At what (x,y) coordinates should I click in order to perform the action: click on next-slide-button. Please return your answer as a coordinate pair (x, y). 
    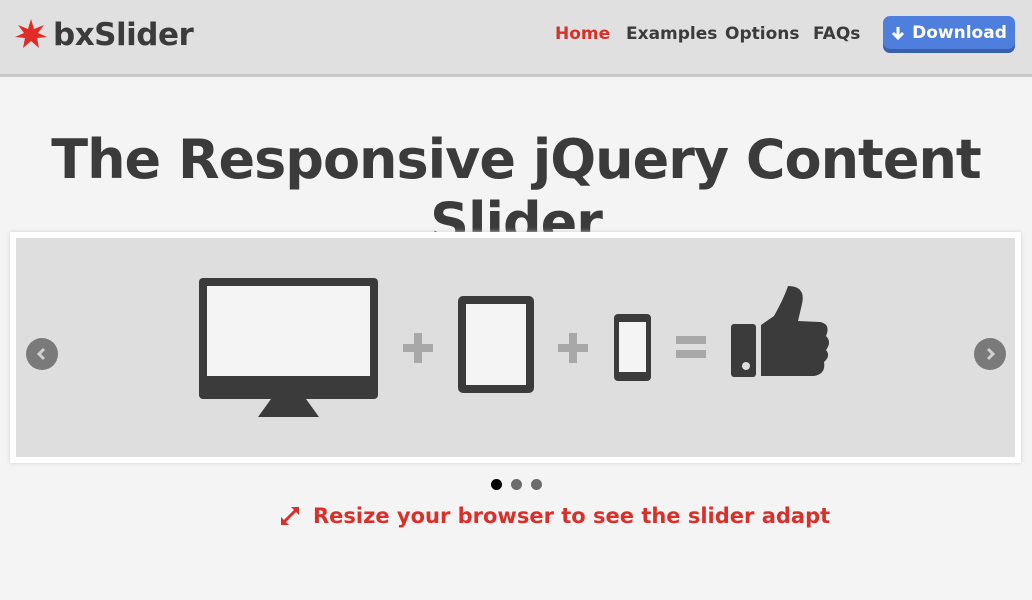
    Looking at the image, I should click on (990, 354).